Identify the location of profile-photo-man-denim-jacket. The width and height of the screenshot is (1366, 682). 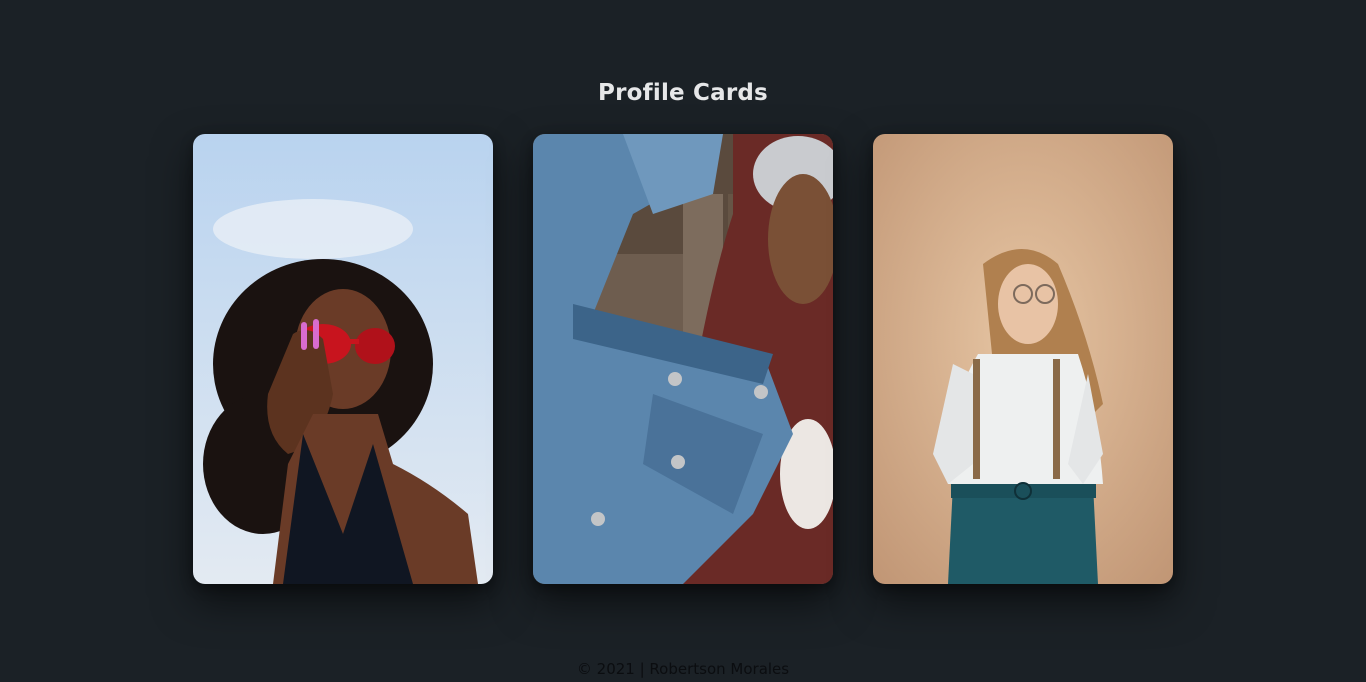
(683, 359).